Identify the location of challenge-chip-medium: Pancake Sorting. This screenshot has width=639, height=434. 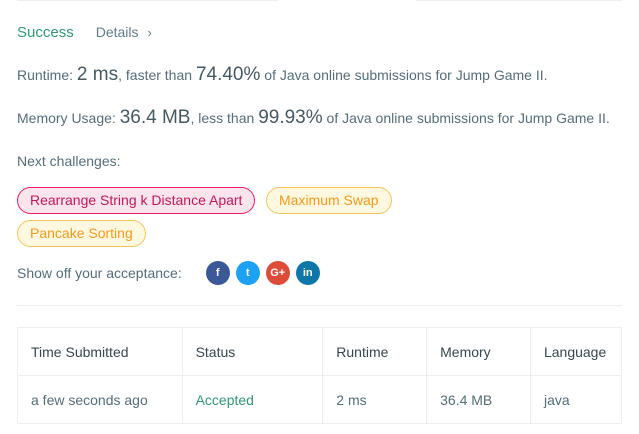
(81, 233).